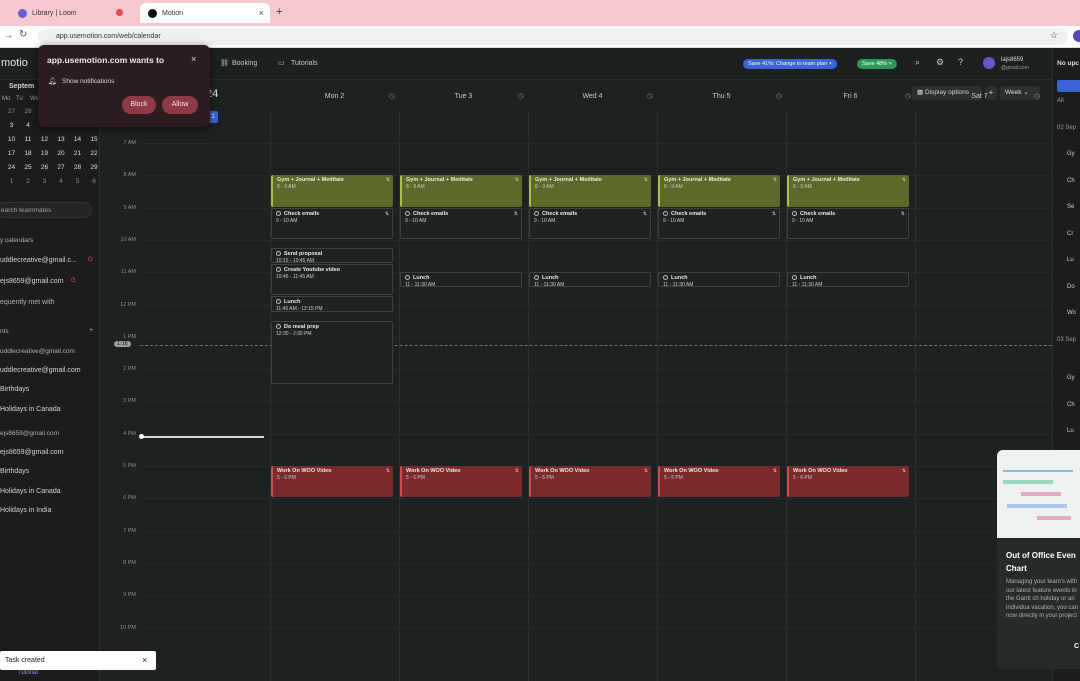 The height and width of the screenshot is (681, 1080). What do you see at coordinates (78, 153) in the screenshot?
I see `mini-calendar-day: 21` at bounding box center [78, 153].